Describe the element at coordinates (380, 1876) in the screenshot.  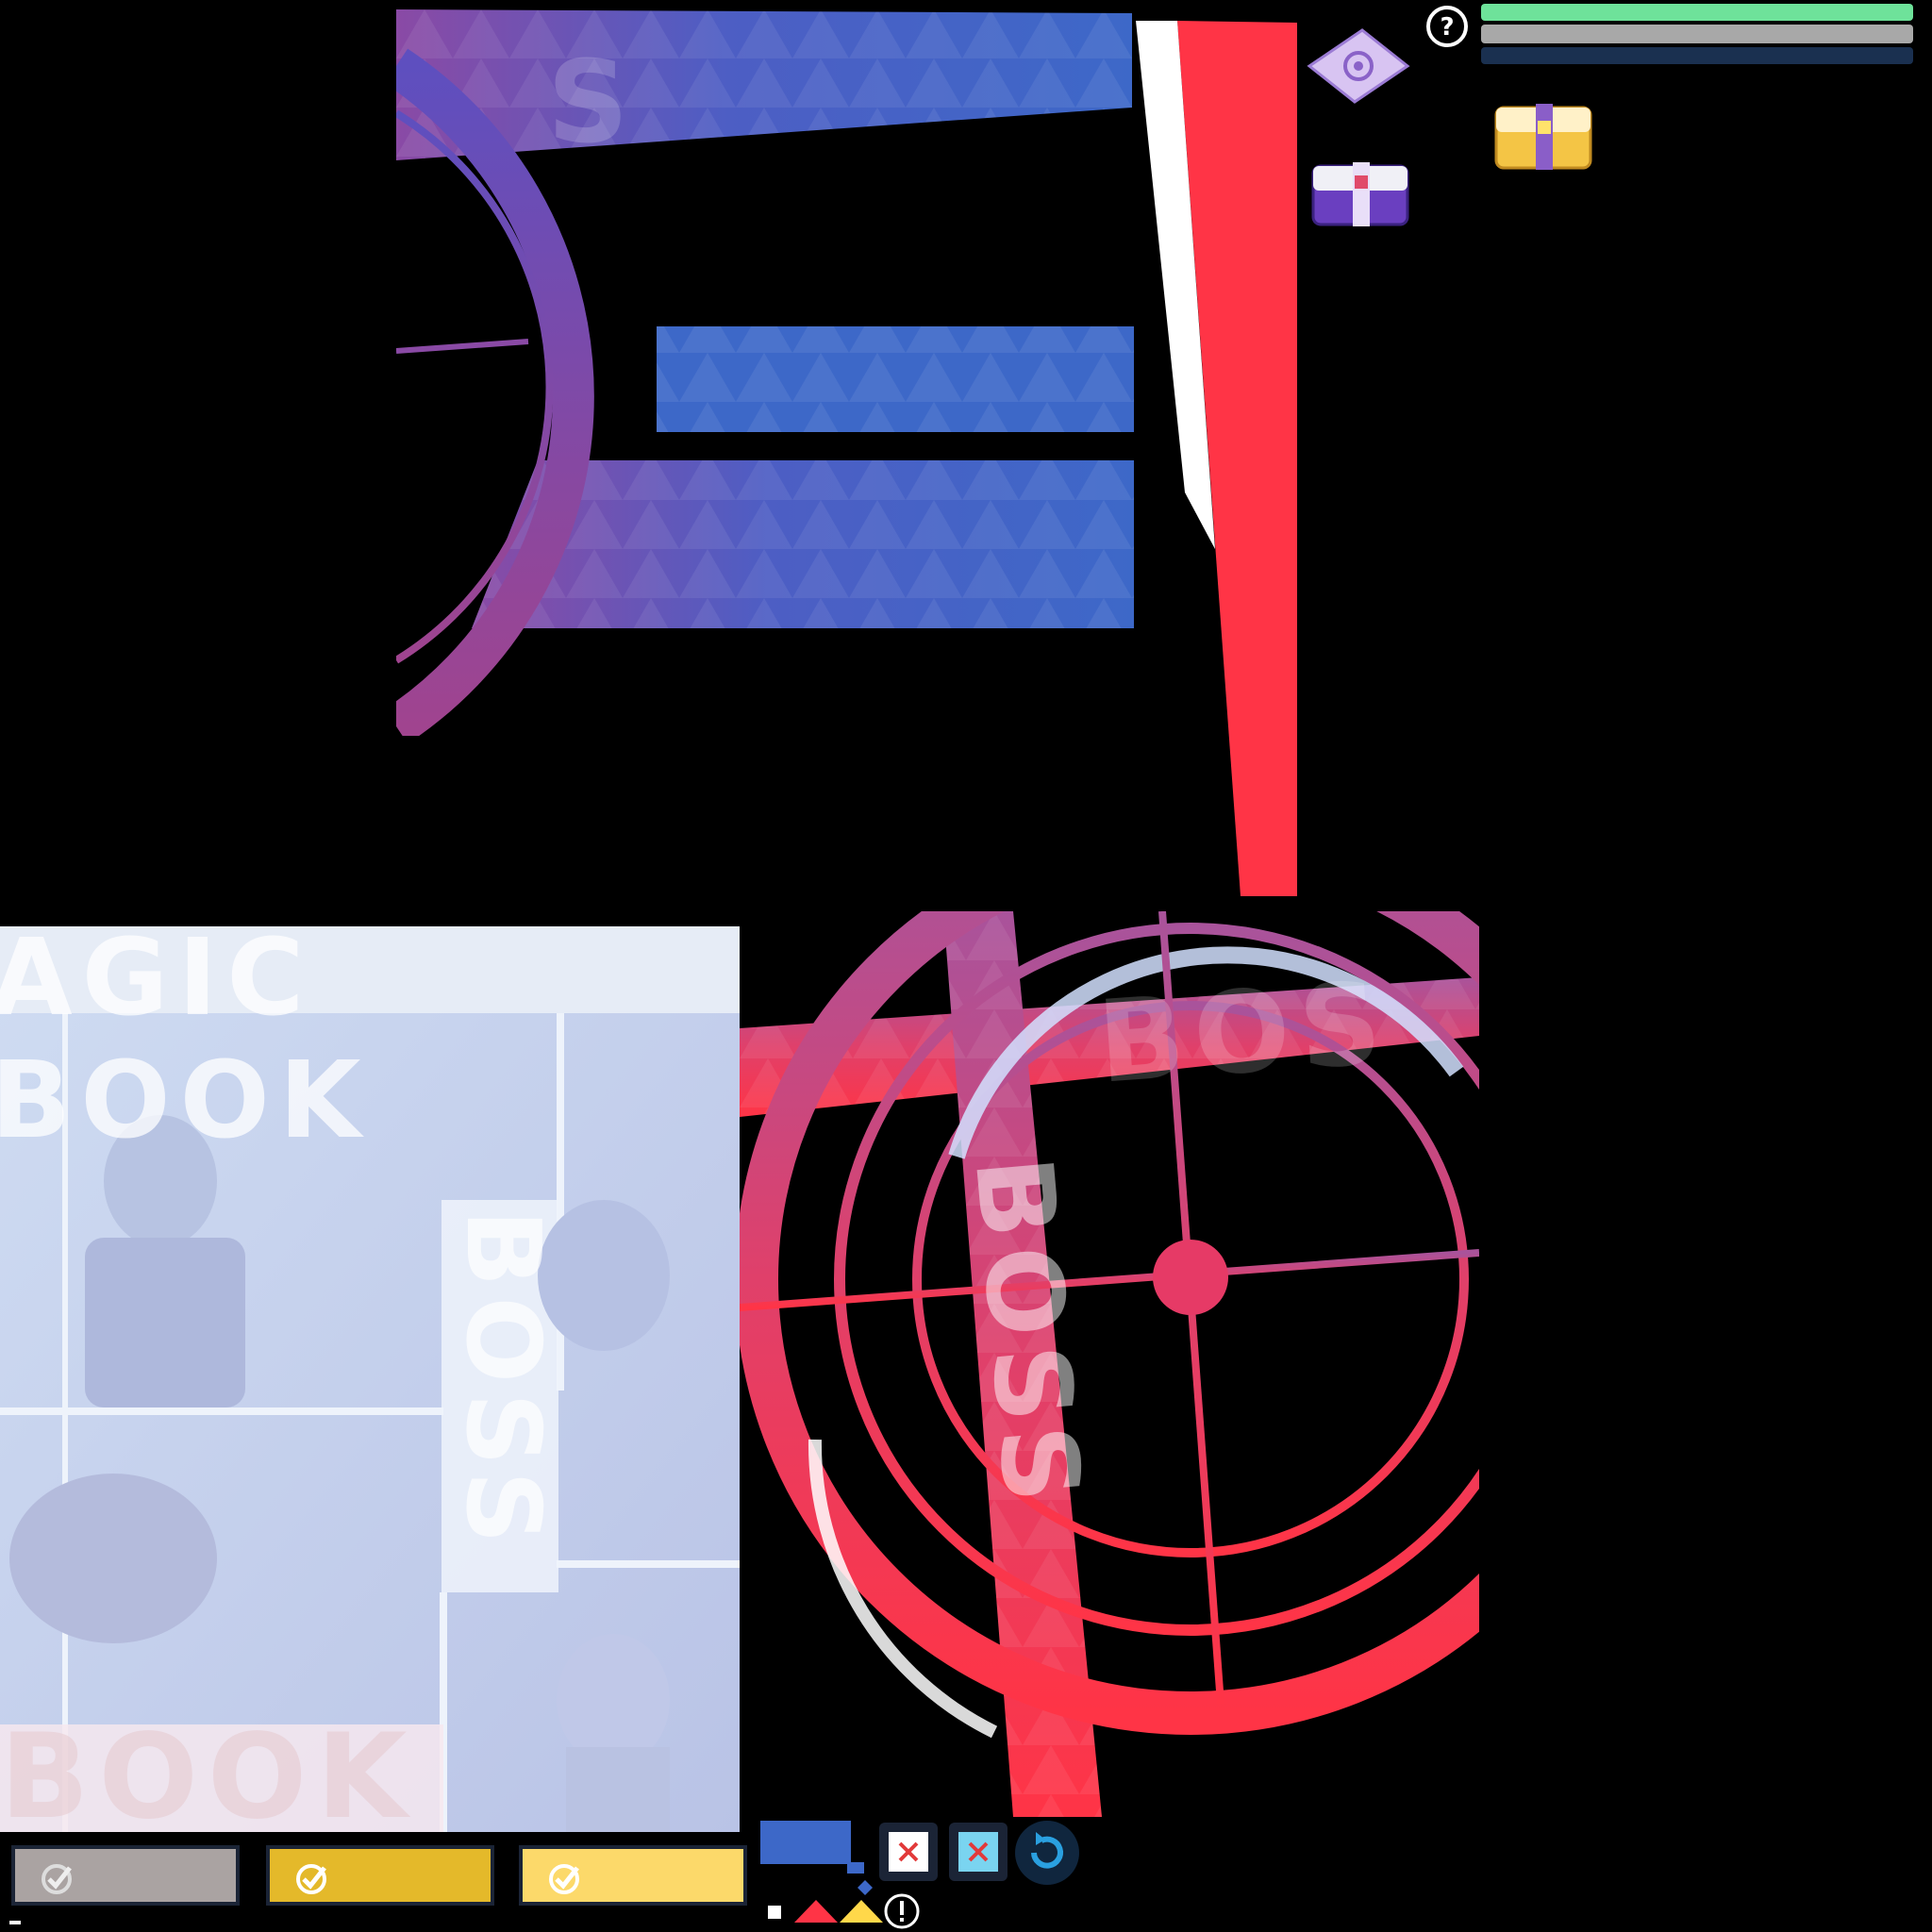
I see `confirm-button-gold` at that location.